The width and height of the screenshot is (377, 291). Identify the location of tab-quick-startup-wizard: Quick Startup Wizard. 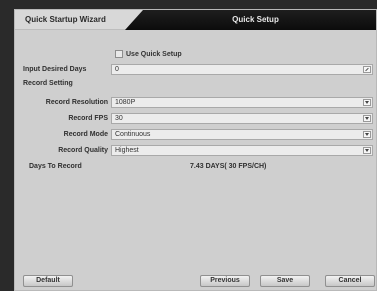
(79, 20).